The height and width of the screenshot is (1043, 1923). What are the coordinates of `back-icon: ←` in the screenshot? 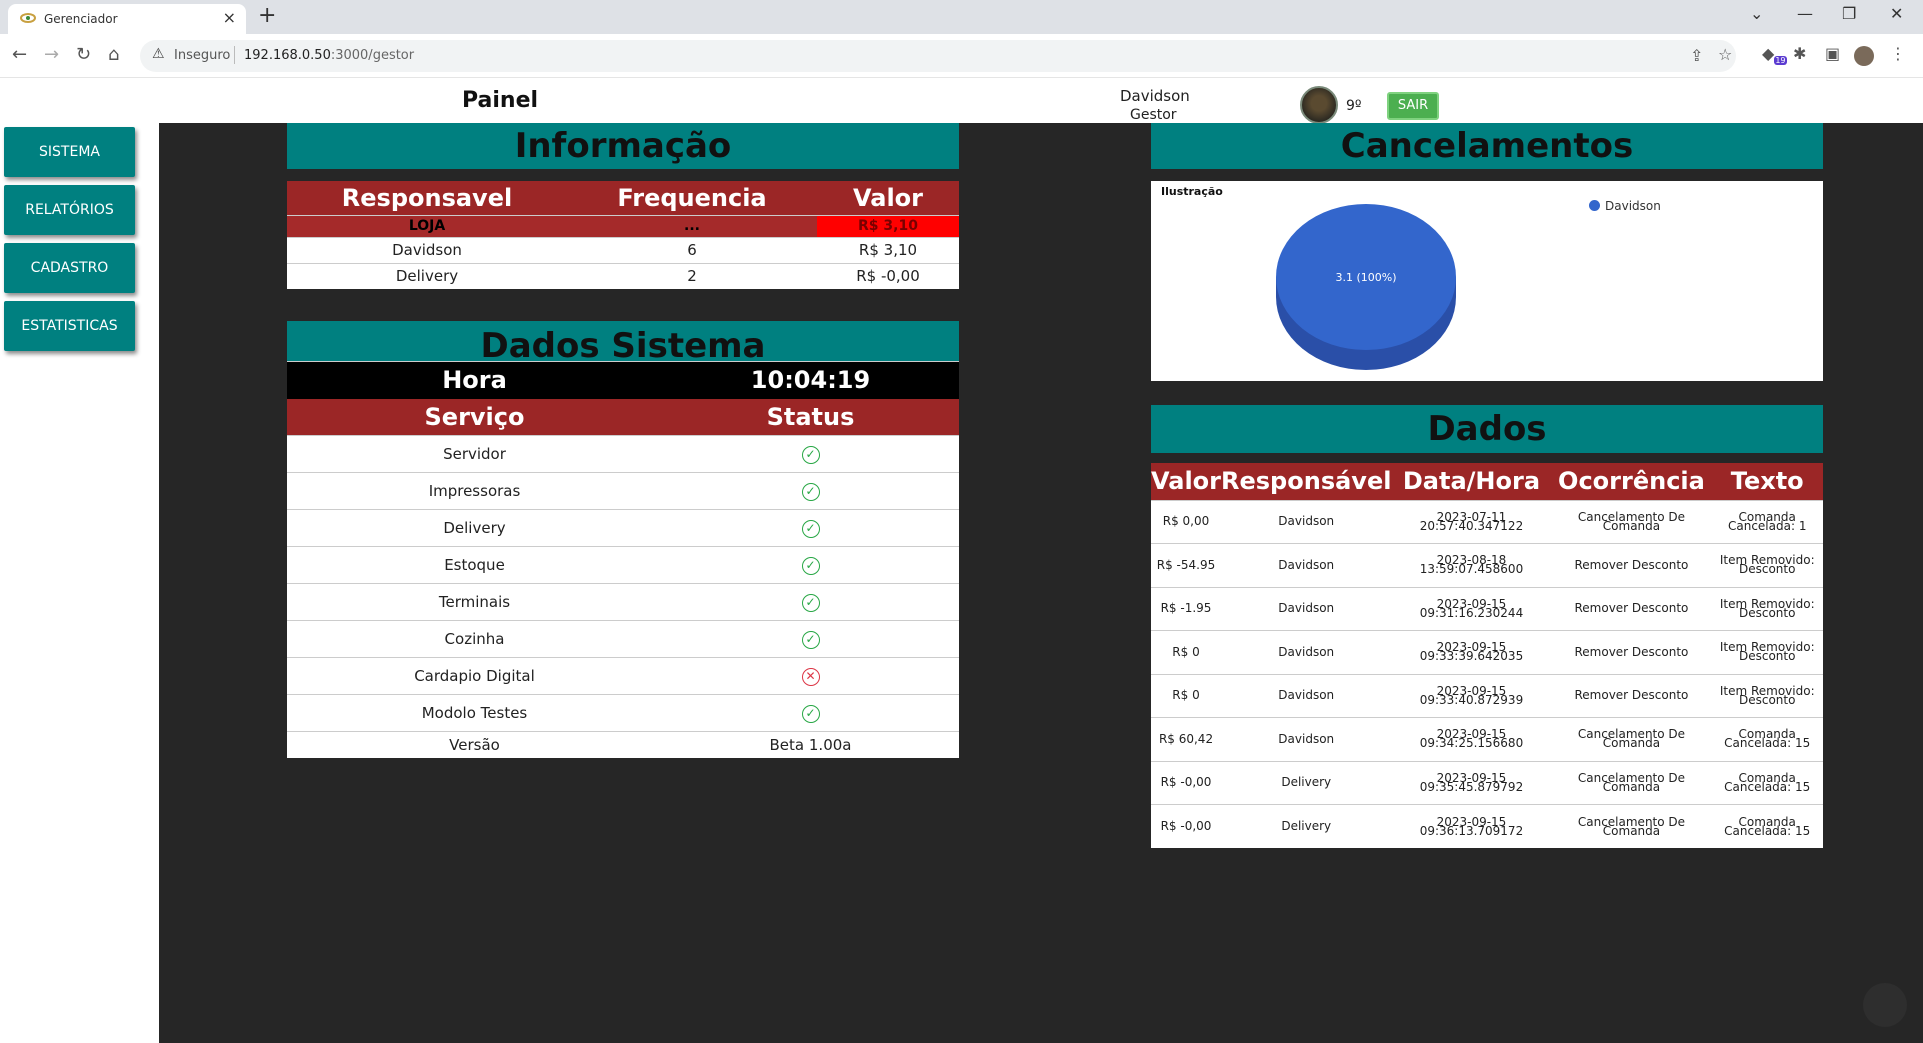 It's located at (19, 54).